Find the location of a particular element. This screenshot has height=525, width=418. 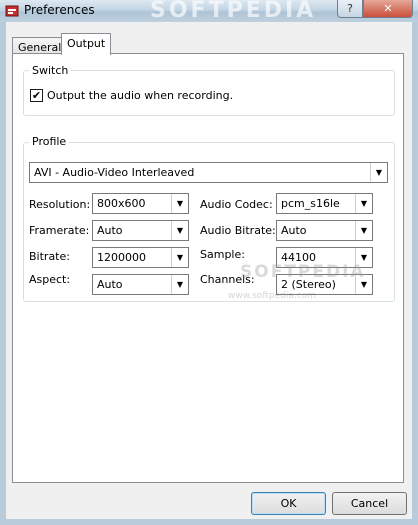

tab-output: Output is located at coordinates (86, 44).